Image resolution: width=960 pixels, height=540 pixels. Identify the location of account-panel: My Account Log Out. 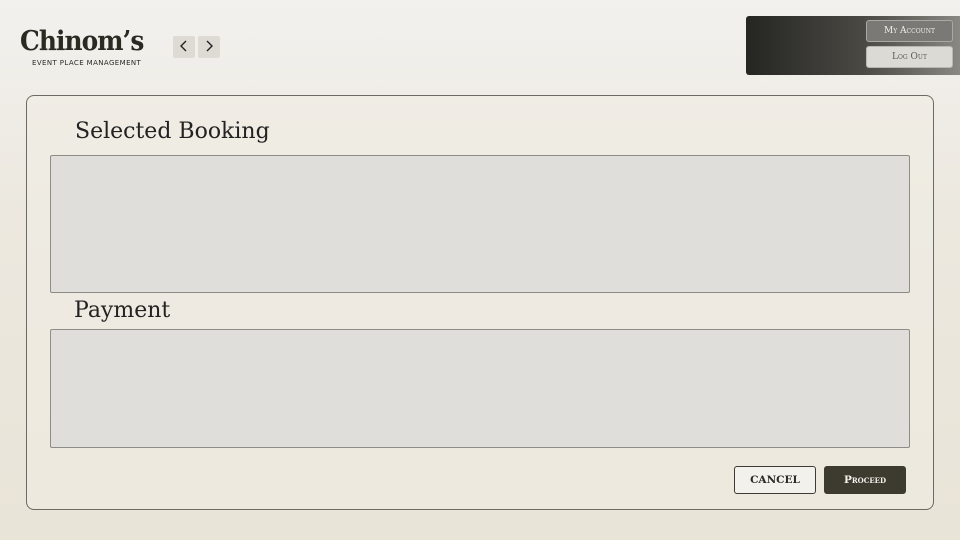
(853, 45).